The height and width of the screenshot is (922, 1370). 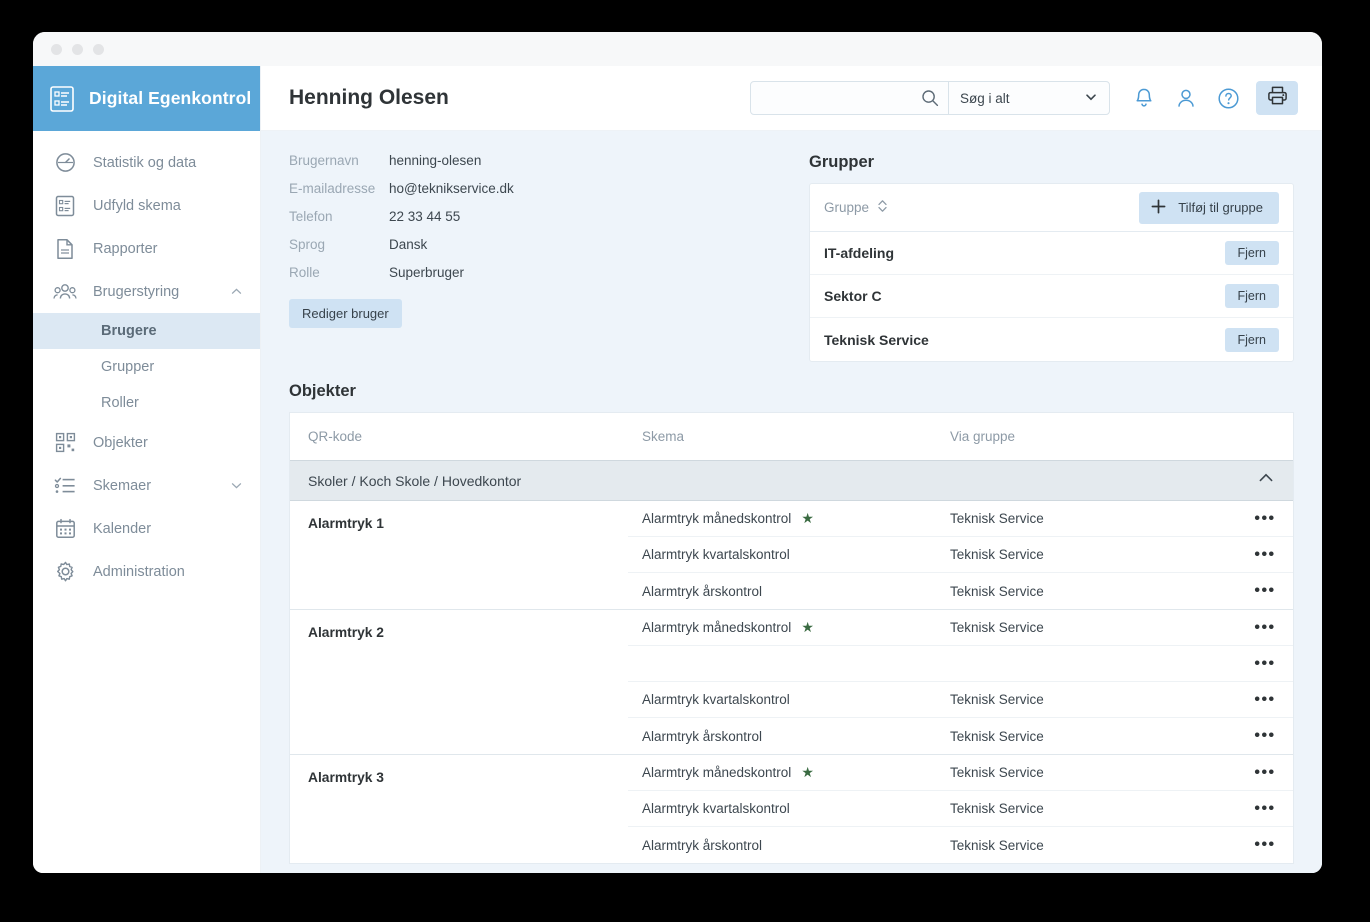 What do you see at coordinates (137, 205) in the screenshot?
I see `sidebar-item-label: Udfyld skema` at bounding box center [137, 205].